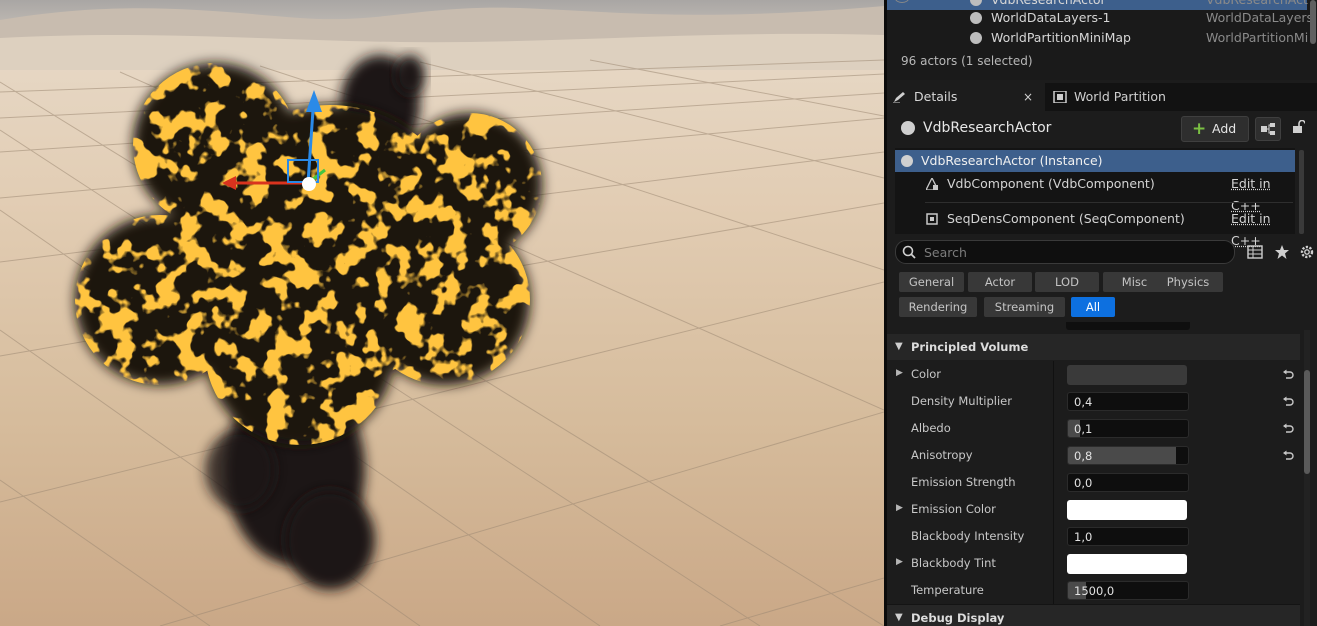 The image size is (1317, 626). Describe the element at coordinates (1066, 218) in the screenshot. I see `component-label: SeqDensComponent (SeqComponent)` at that location.